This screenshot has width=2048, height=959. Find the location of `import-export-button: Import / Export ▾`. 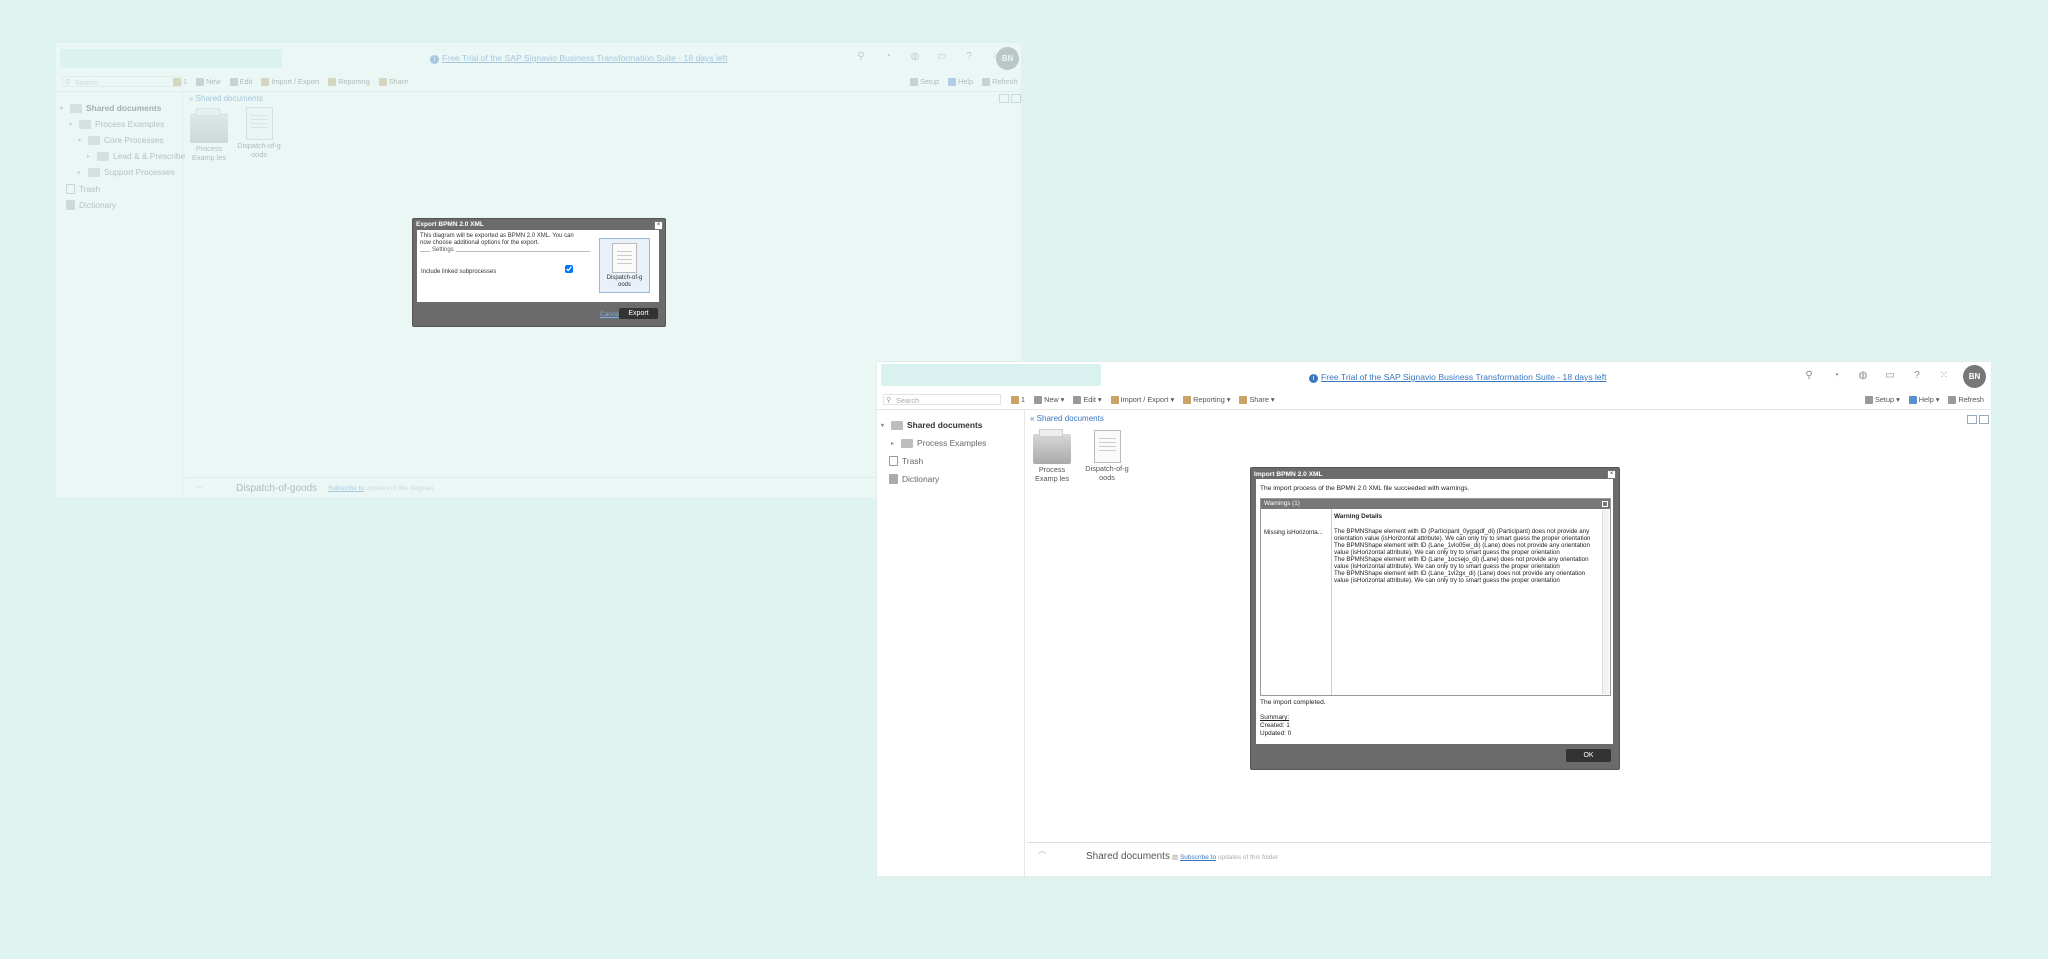

import-export-button: Import / Export ▾ is located at coordinates (1142, 399).